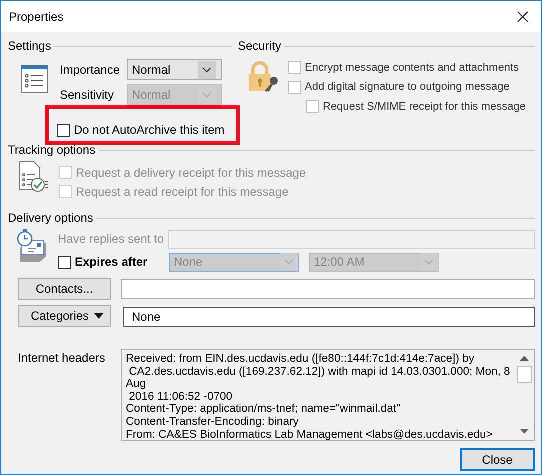  I want to click on dropdown: Normal, so click(174, 69).